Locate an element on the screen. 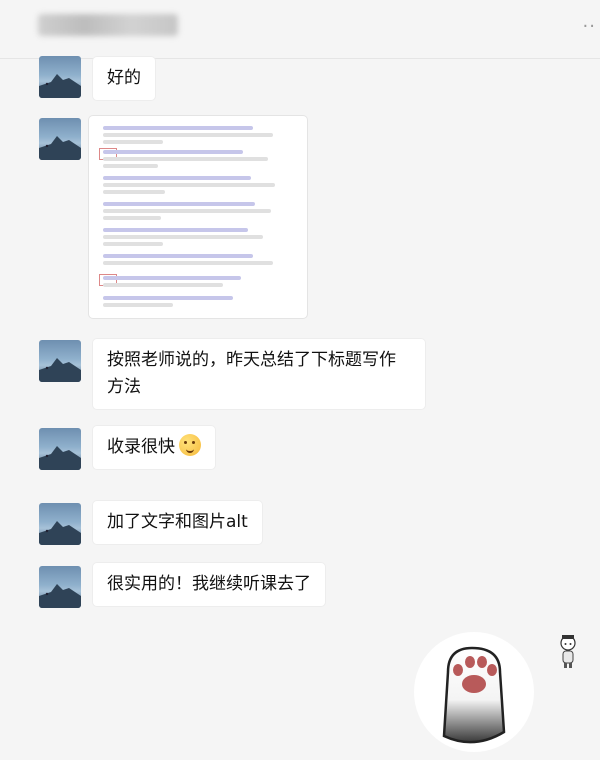  message-bubble: 加了文字和图片alt is located at coordinates (177, 522).